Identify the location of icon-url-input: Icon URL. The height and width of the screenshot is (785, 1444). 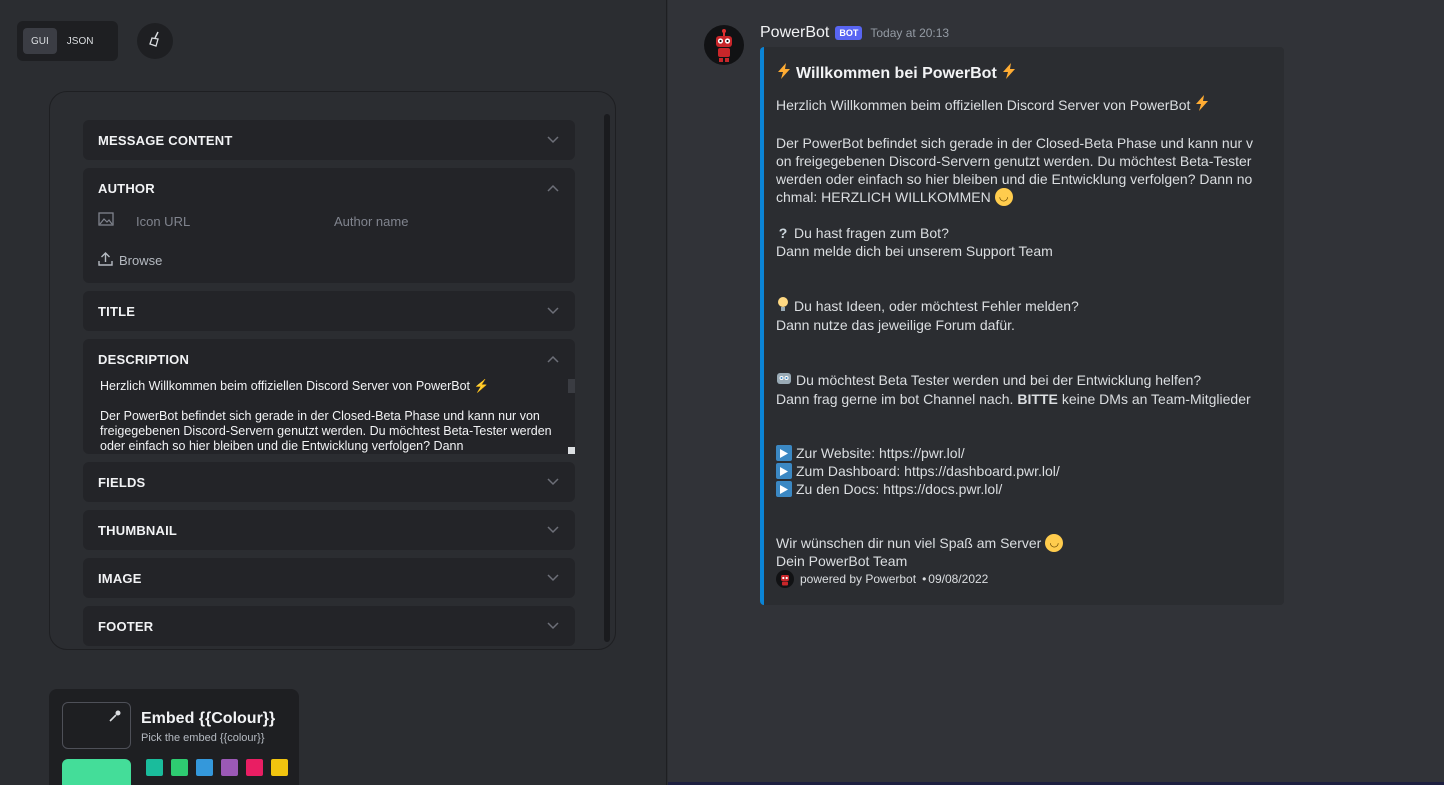
(235, 221).